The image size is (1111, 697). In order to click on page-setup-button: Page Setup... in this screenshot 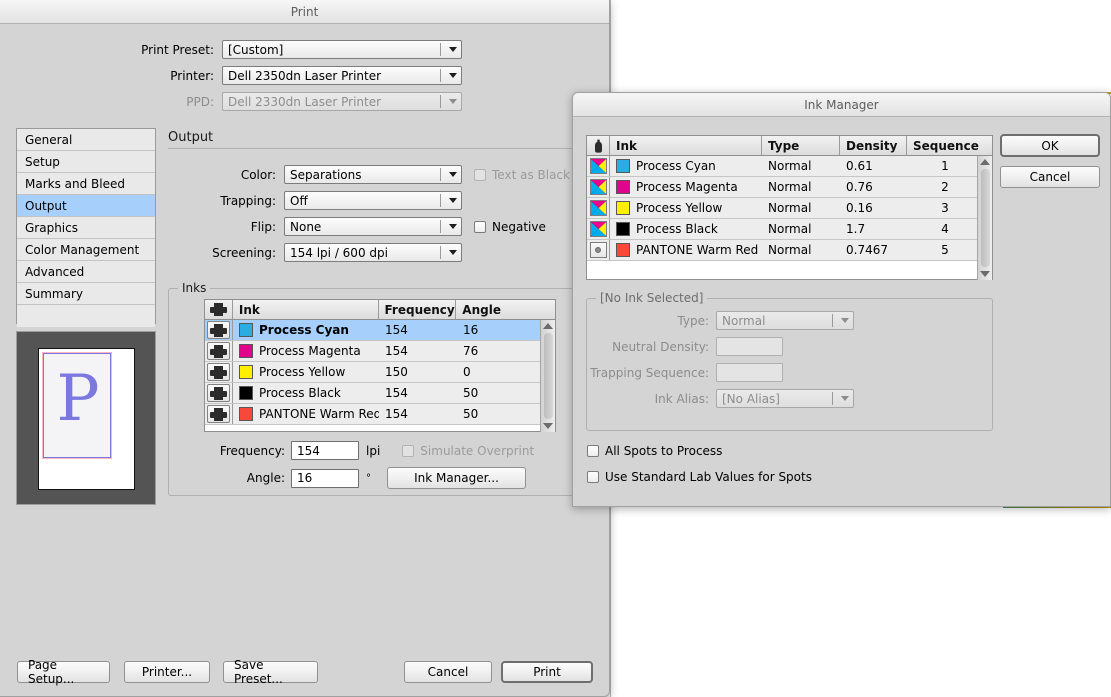, I will do `click(63, 672)`.